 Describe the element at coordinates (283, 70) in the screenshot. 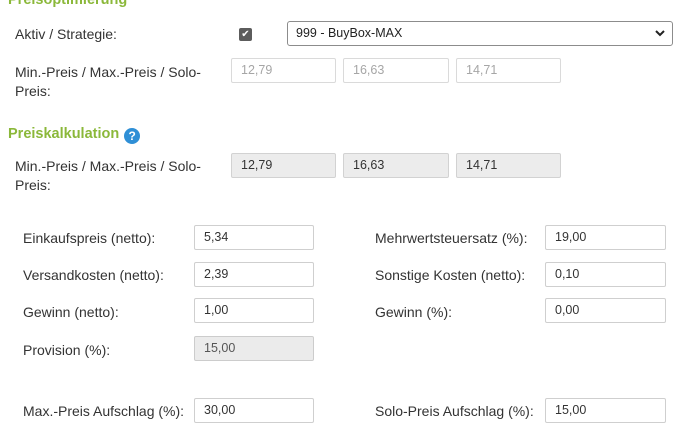

I see `opt-min-price-input: 12,79` at that location.